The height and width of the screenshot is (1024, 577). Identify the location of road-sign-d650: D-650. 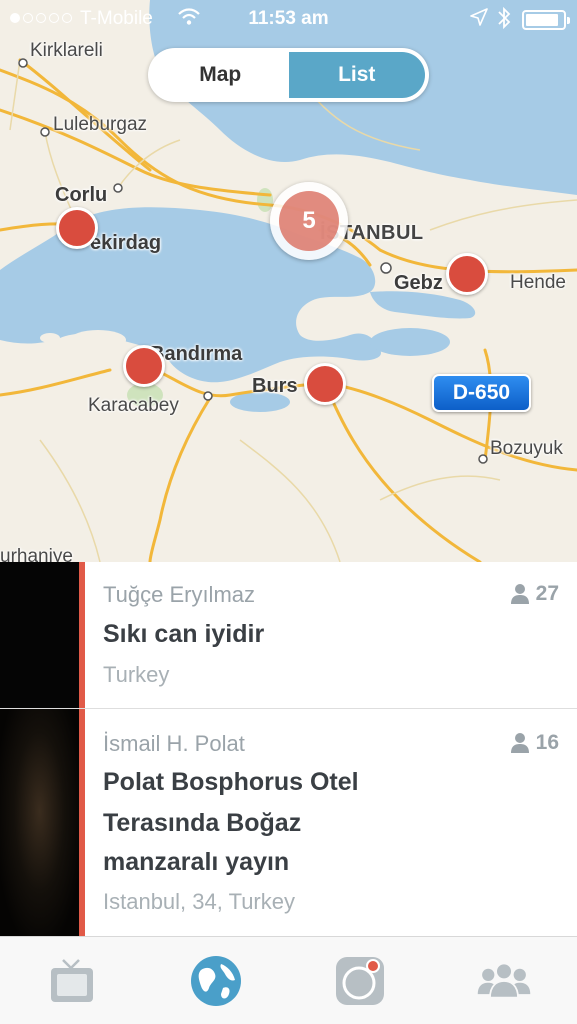
(481, 393).